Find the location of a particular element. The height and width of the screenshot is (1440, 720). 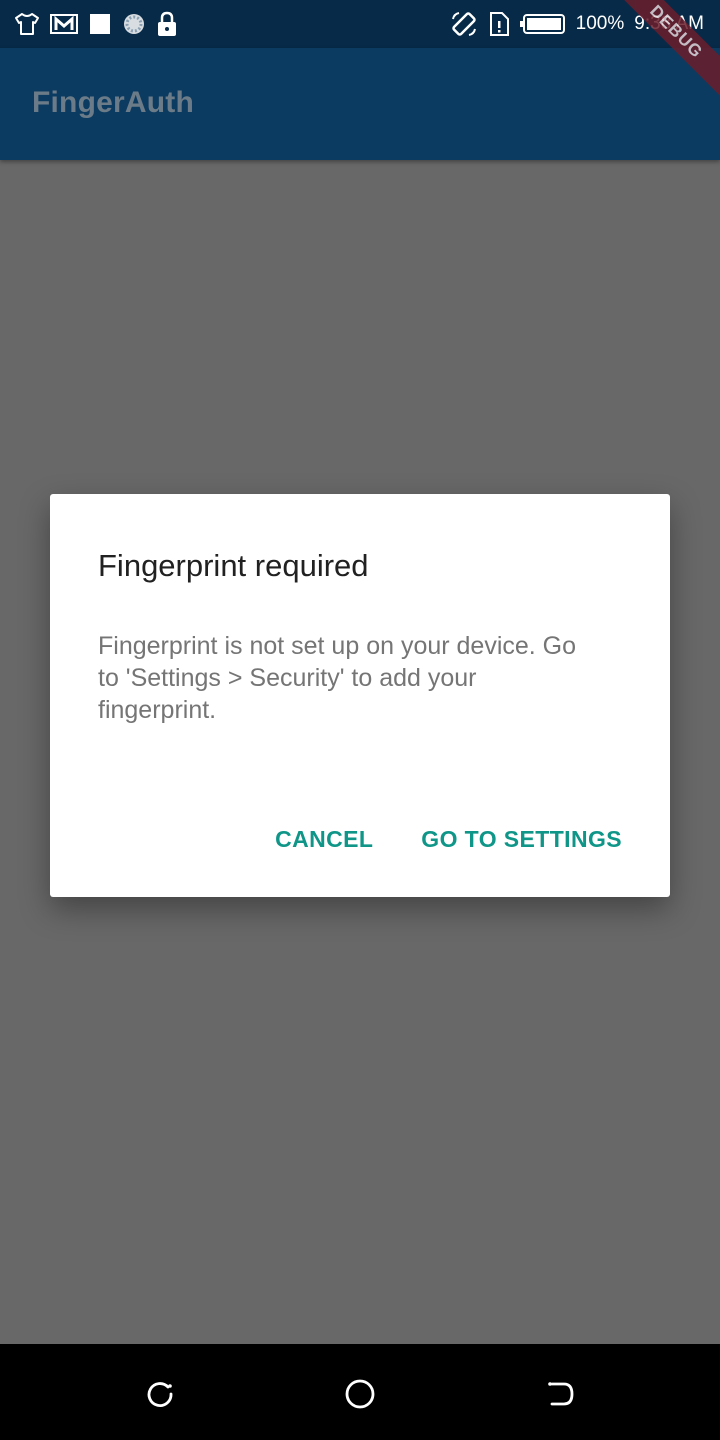

home-icon is located at coordinates (360, 1394).